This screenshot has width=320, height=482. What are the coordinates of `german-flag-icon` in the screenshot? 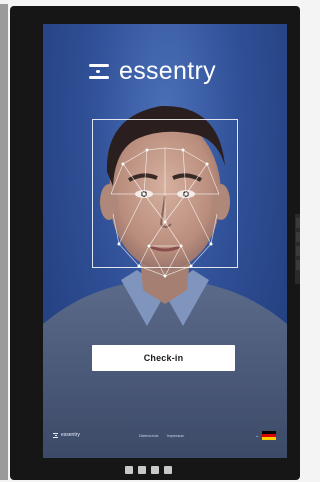 It's located at (269, 435).